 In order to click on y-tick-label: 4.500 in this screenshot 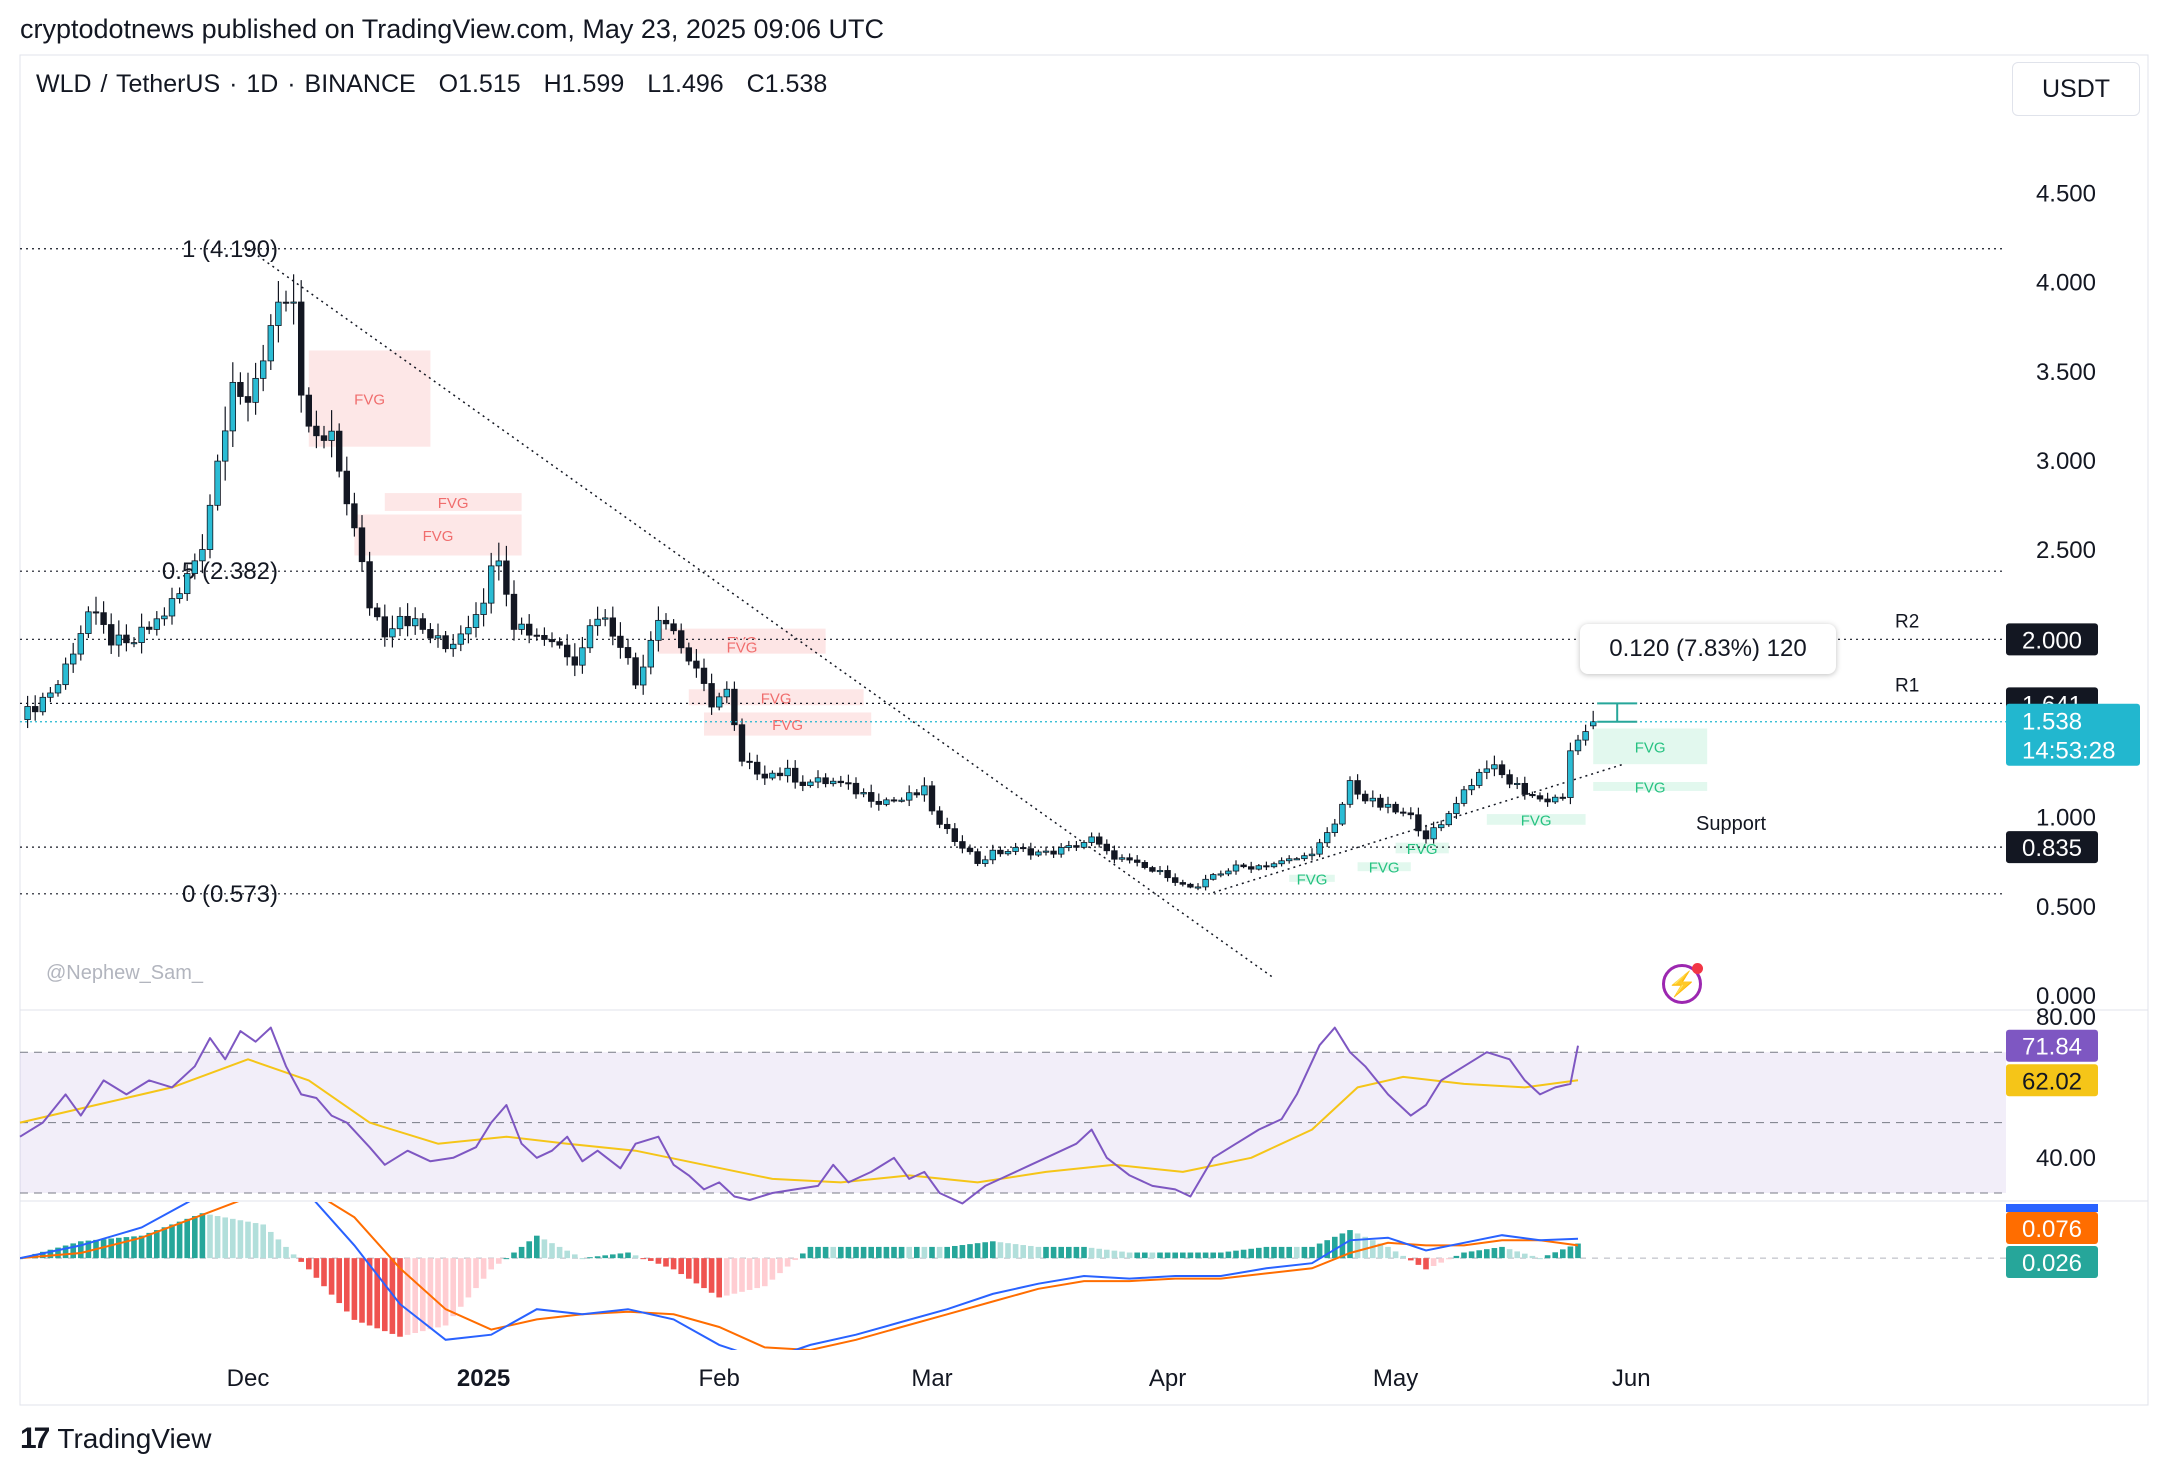, I will do `click(2066, 194)`.